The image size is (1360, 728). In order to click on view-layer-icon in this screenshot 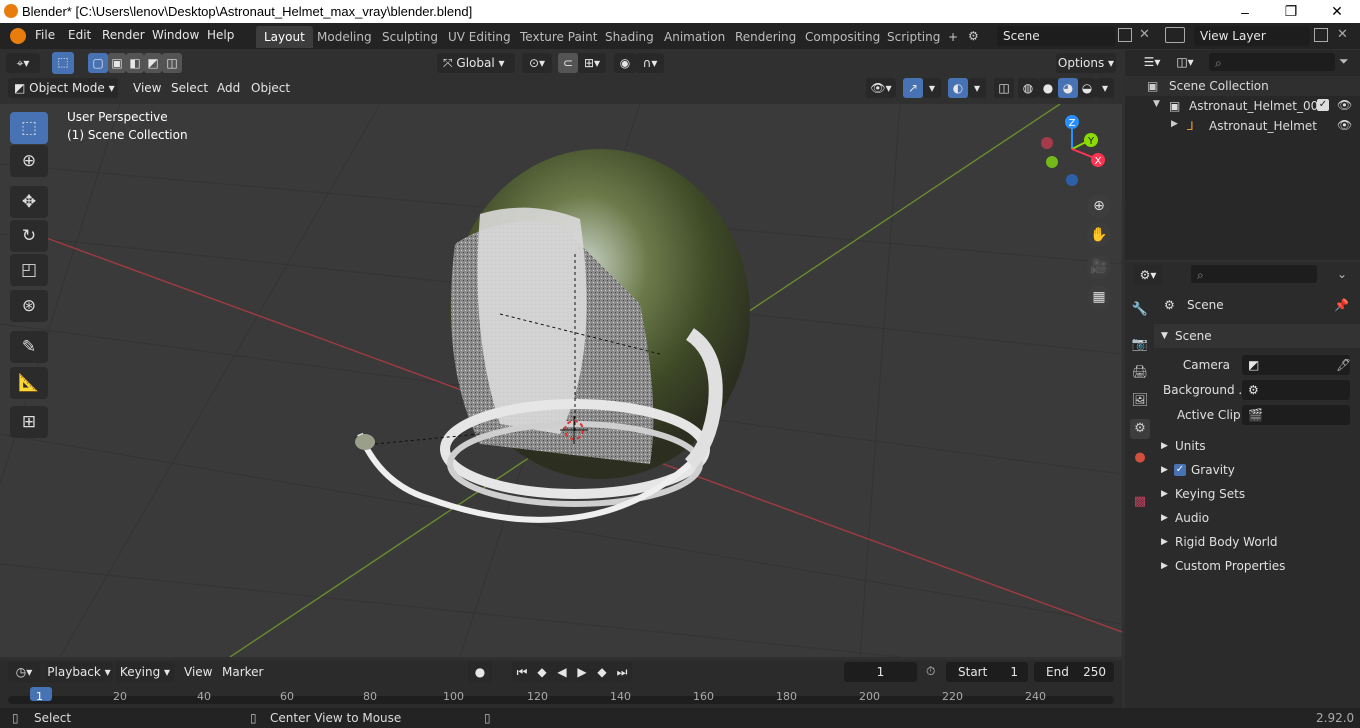, I will do `click(1175, 35)`.